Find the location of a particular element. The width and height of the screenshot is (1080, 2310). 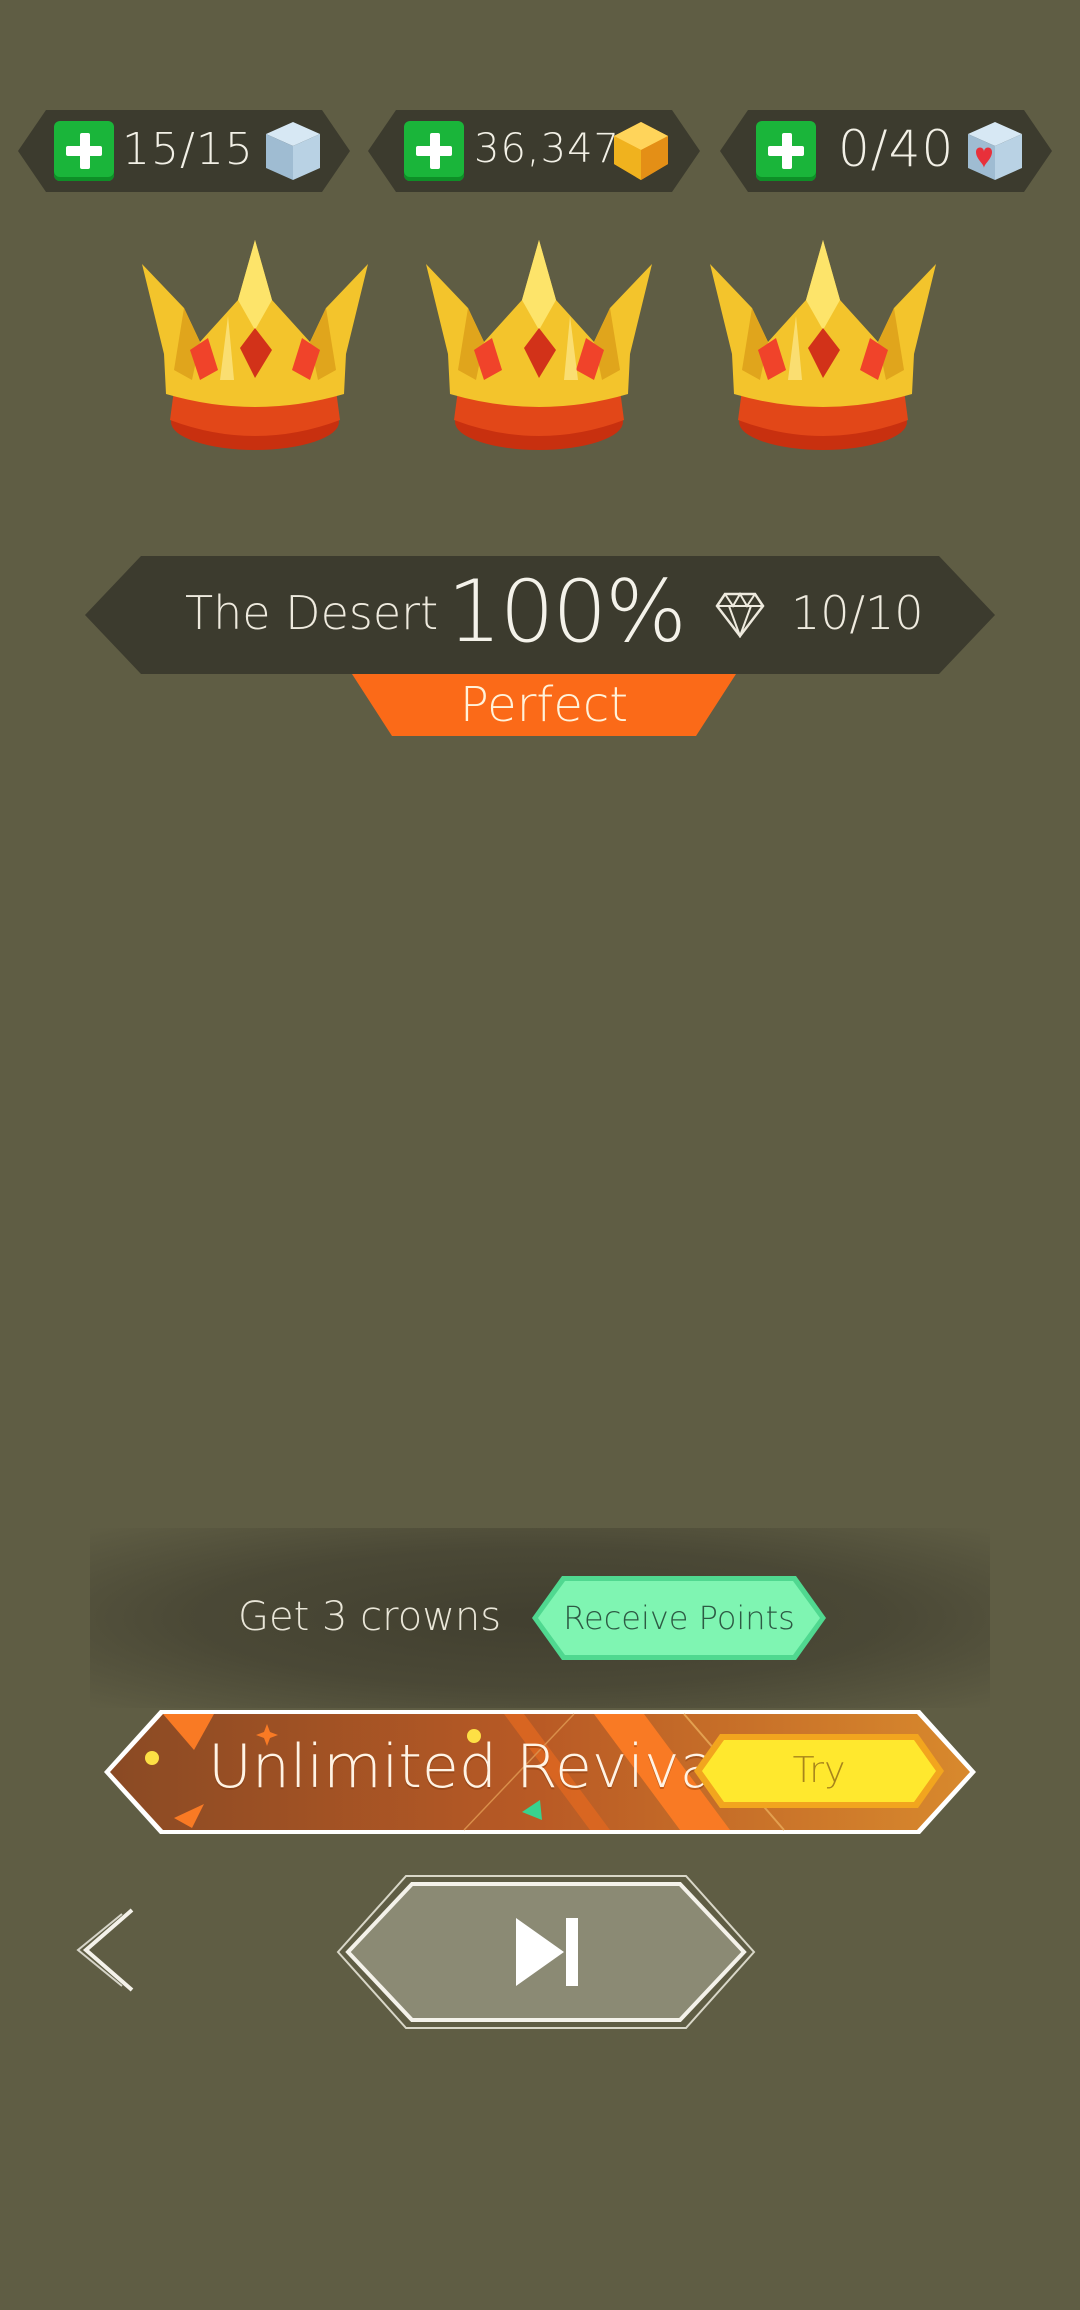

add-coins-button is located at coordinates (434, 151).